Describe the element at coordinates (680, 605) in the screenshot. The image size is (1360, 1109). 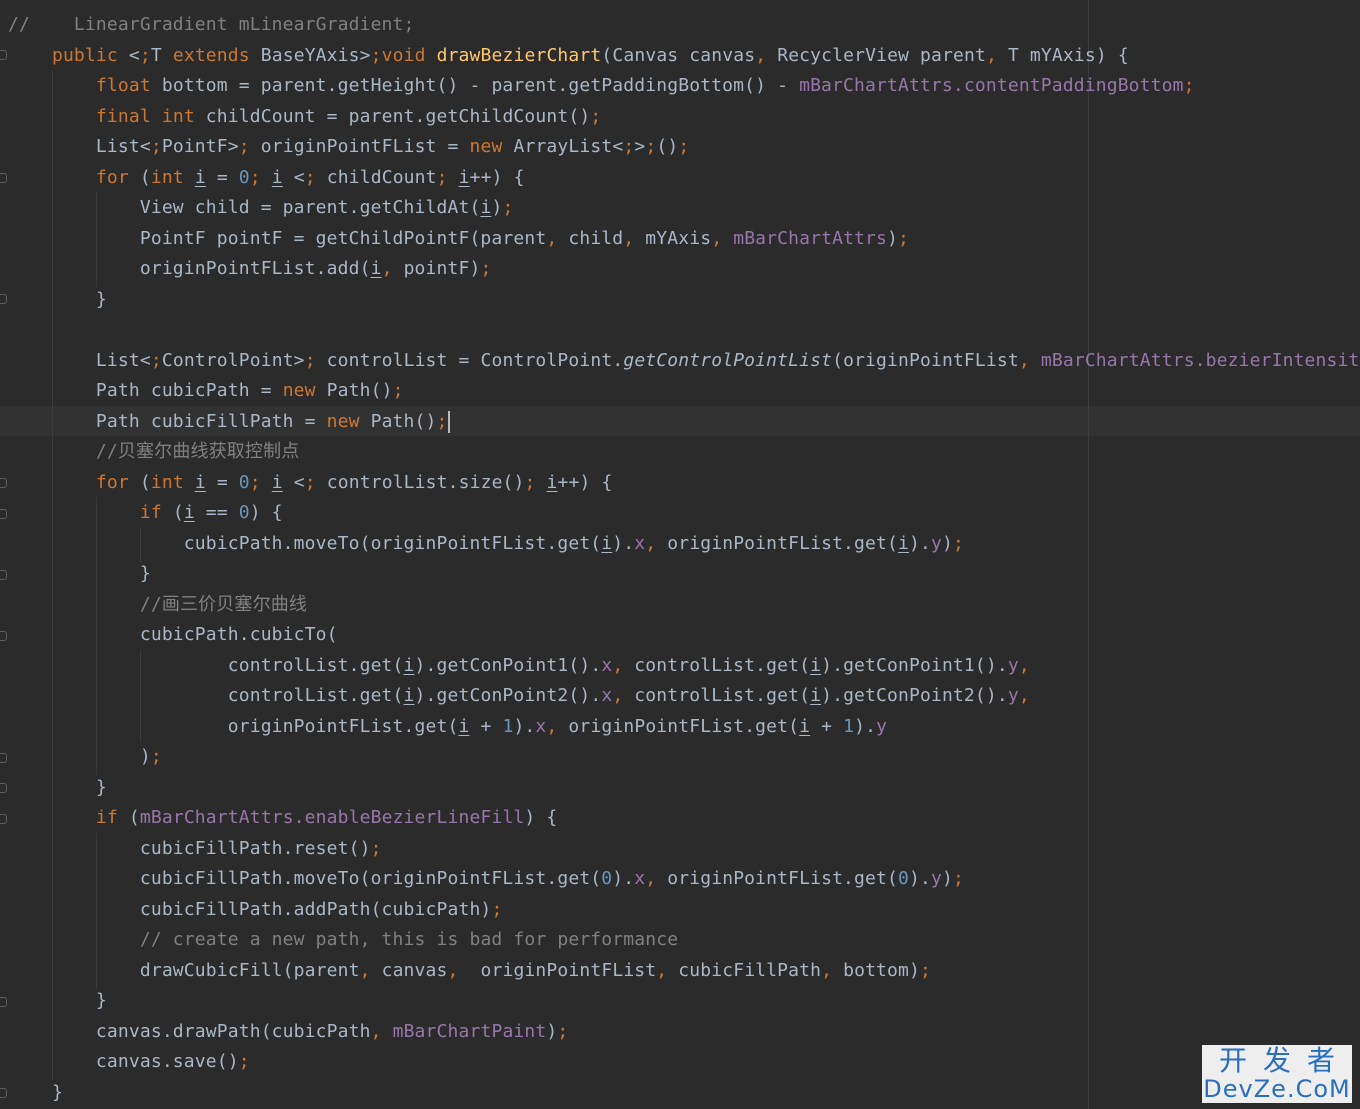
I see `code-line: //画三价贝塞尔曲线` at that location.